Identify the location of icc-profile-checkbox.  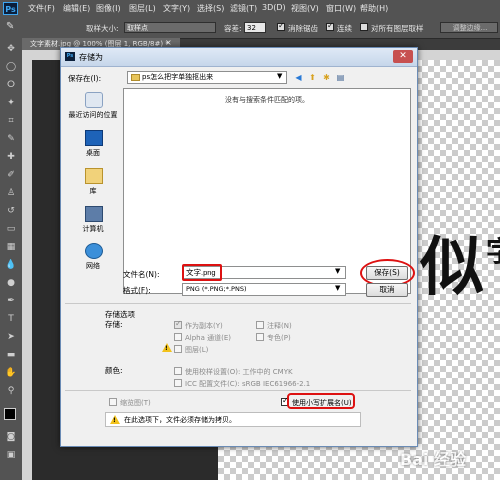
(178, 383).